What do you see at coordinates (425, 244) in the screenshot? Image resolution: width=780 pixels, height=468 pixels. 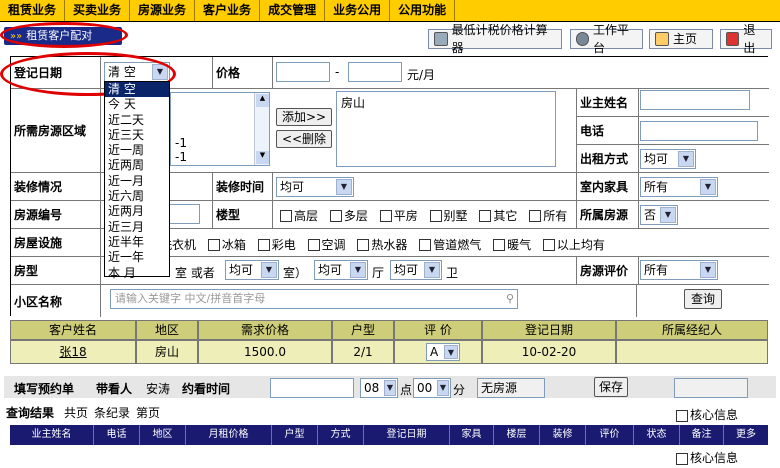 I see `checkbox-gas` at bounding box center [425, 244].